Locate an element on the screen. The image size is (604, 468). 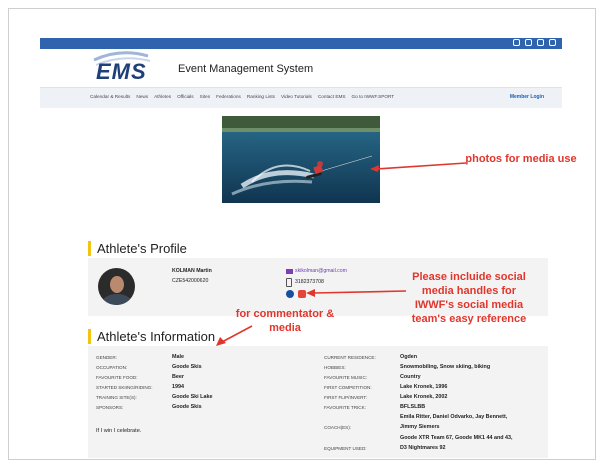
nav-item-iwwf-sport: Go to IWWF.SPORT is located at coordinates (373, 96).